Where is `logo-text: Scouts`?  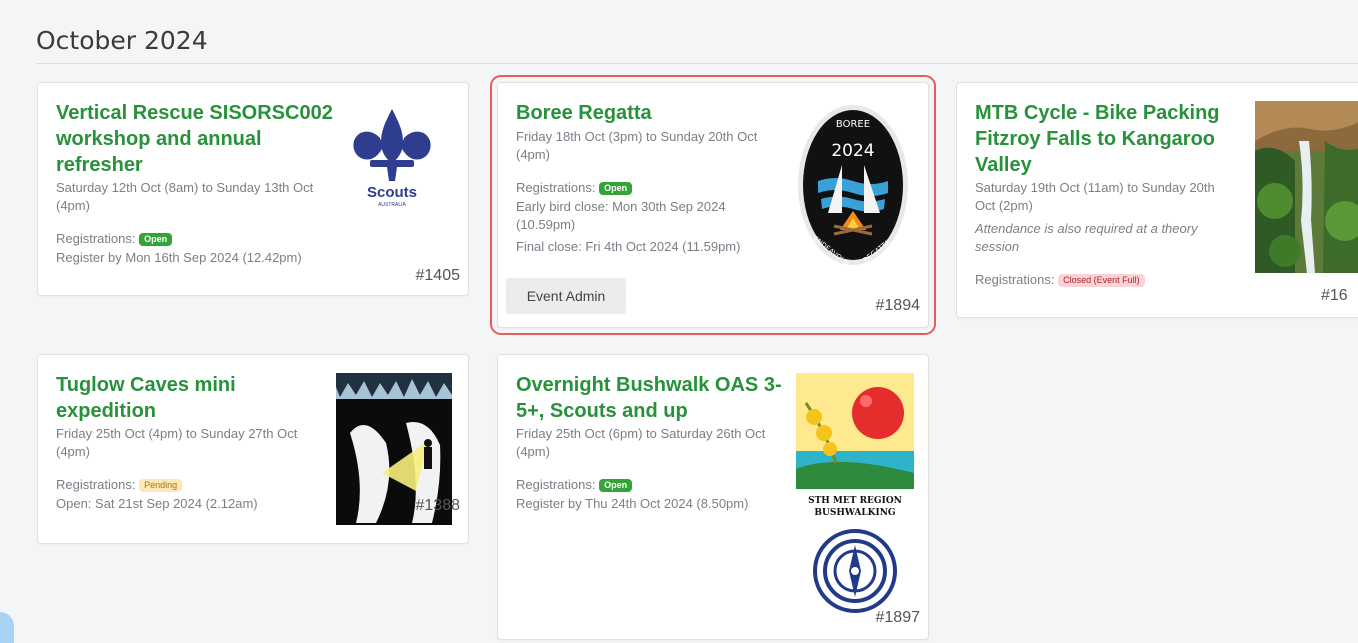
logo-text: Scouts is located at coordinates (392, 192).